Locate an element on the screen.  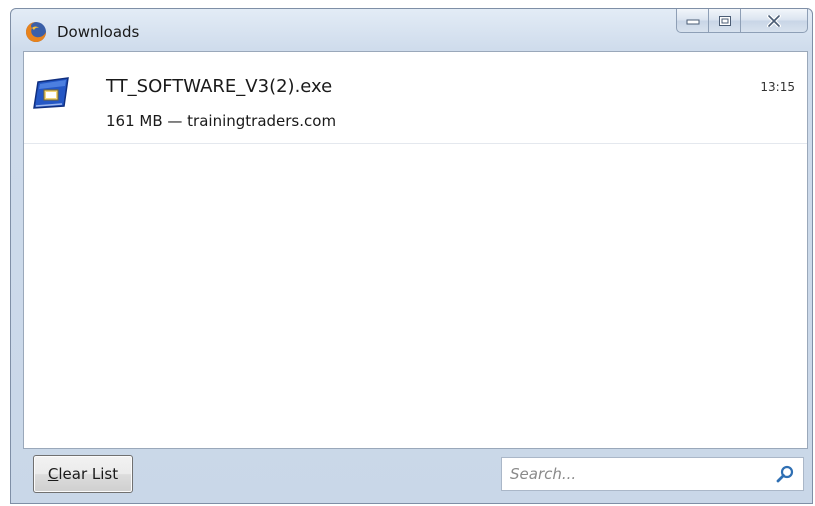
maximize-button is located at coordinates (724, 21).